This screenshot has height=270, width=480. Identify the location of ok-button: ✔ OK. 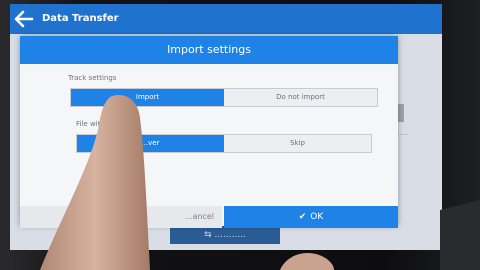
(311, 217).